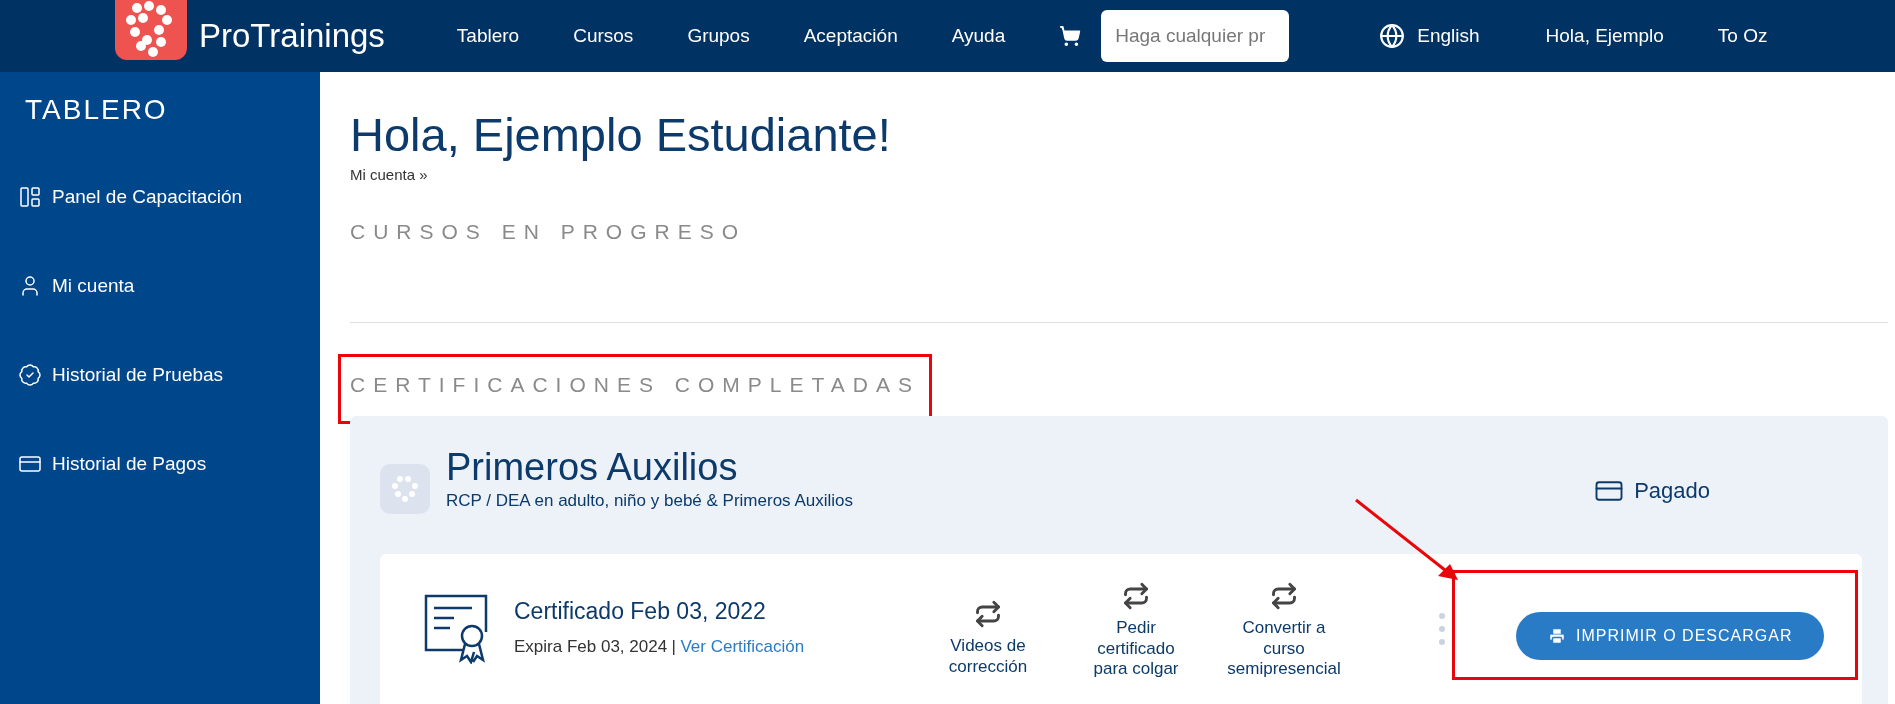 Image resolution: width=1895 pixels, height=704 pixels. What do you see at coordinates (1195, 36) in the screenshot?
I see `search-field: Haga cualquier pr` at bounding box center [1195, 36].